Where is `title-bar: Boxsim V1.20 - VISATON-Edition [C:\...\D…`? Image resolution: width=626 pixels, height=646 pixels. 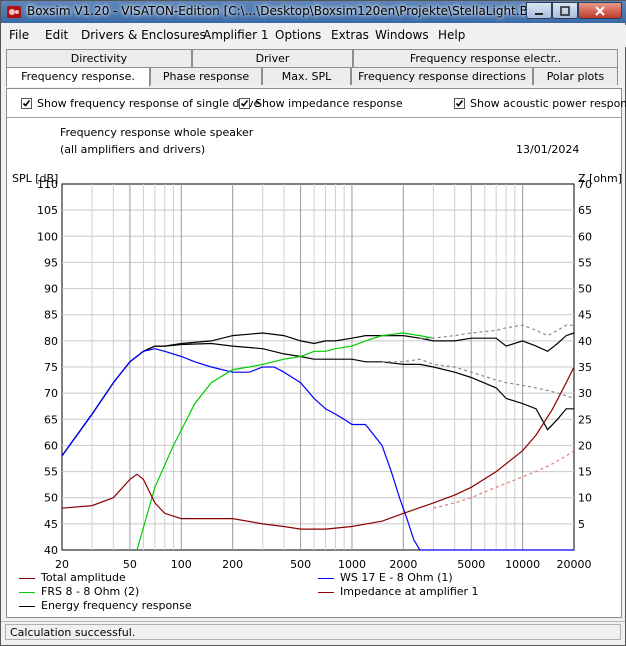 title-bar: Boxsim V1.20 - VISATON-Edition [C:\...\D… is located at coordinates (313, 12).